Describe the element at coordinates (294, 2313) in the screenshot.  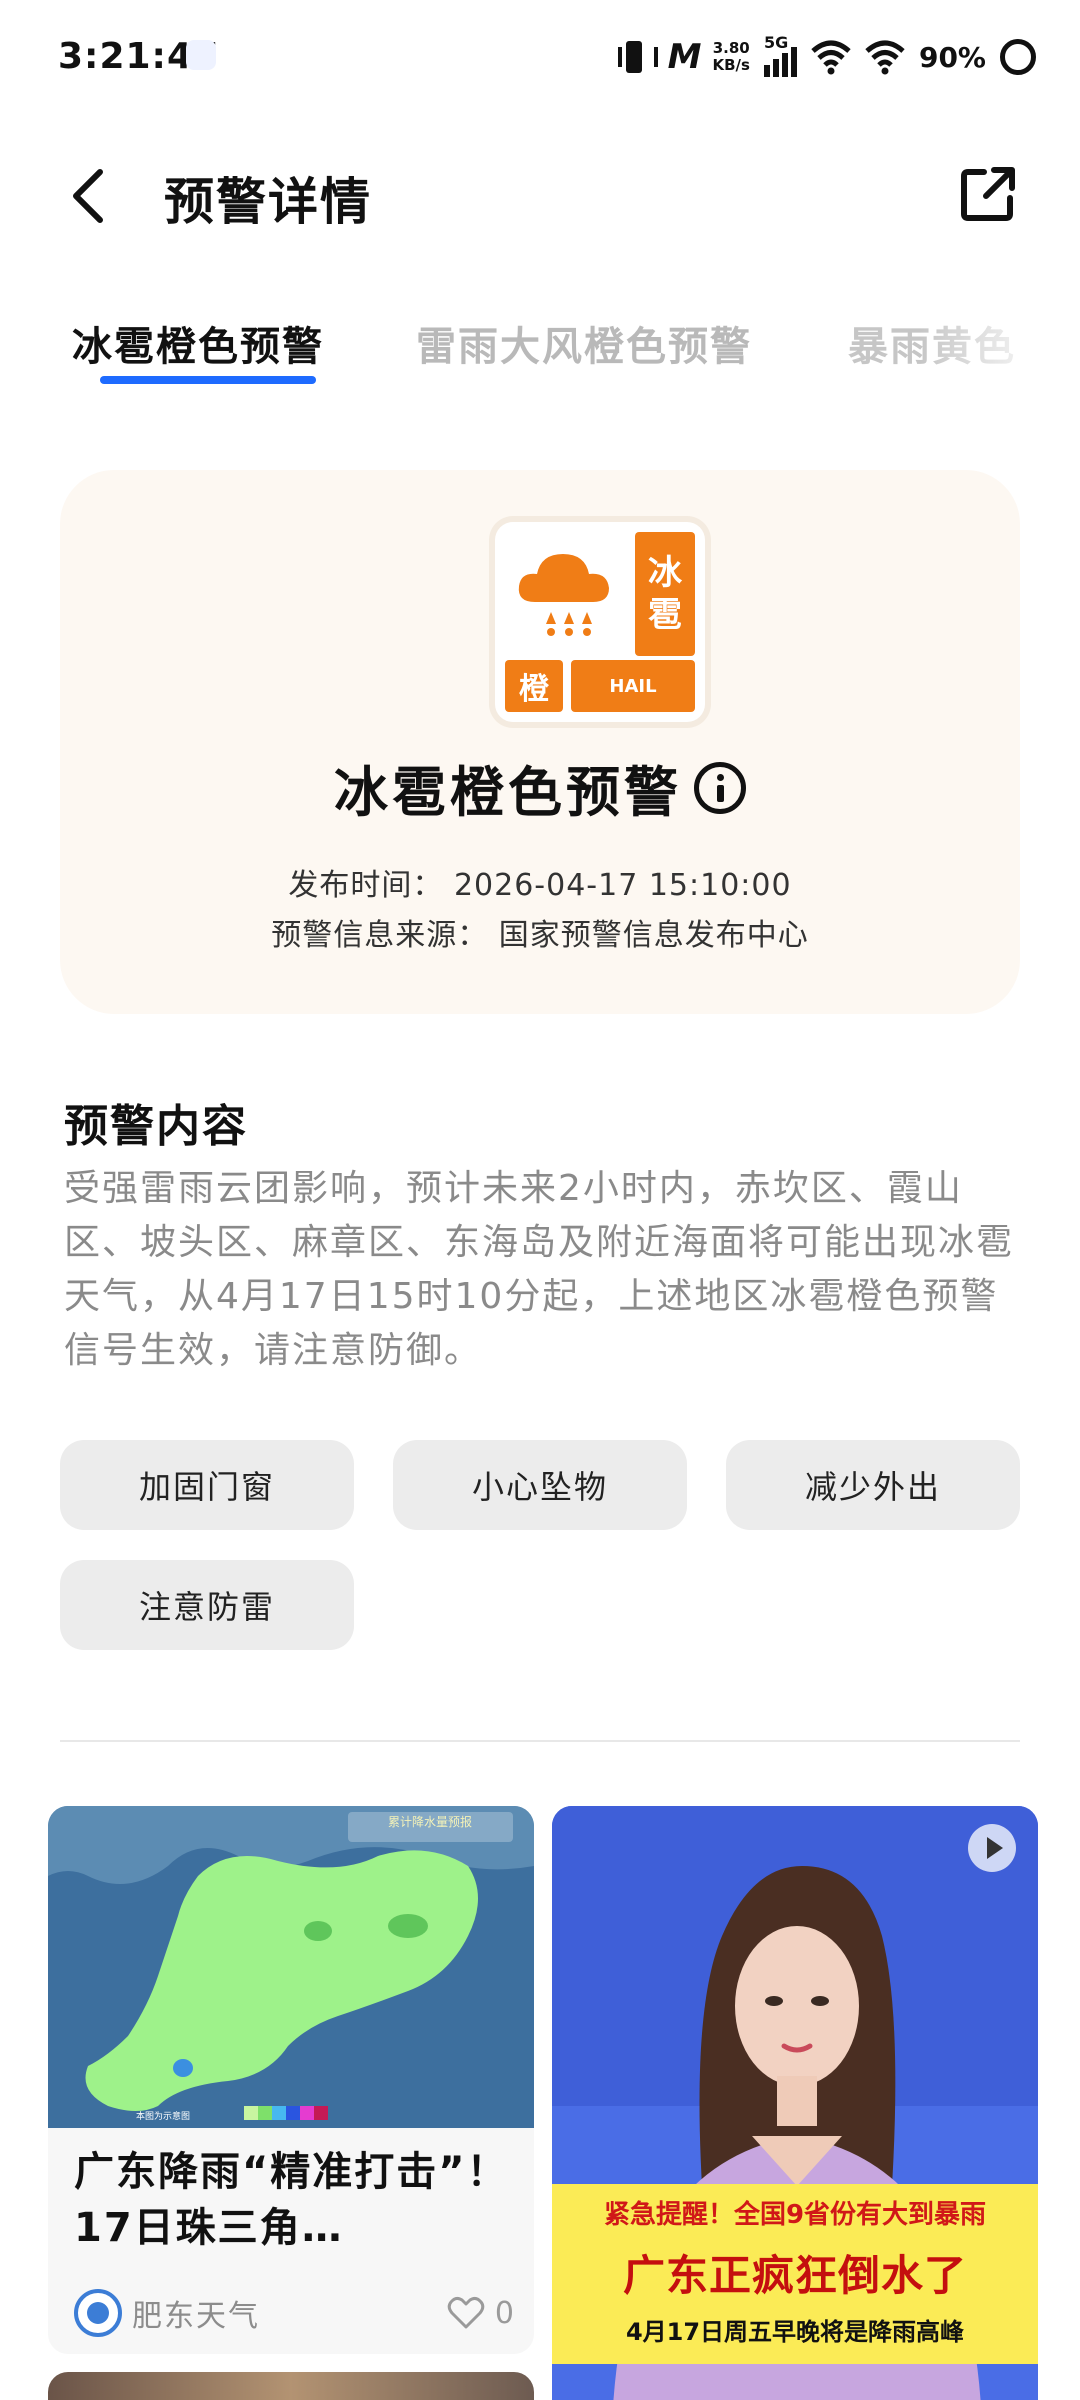
I see `feed-article-meta: 肥东天气 0` at that location.